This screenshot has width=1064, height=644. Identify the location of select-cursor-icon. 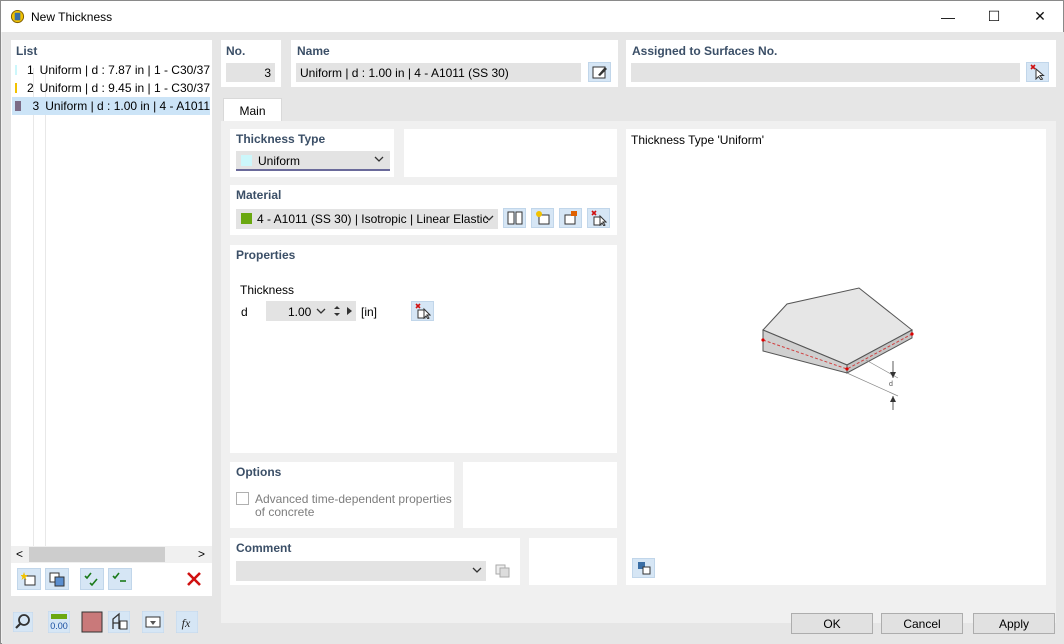
(1037, 72).